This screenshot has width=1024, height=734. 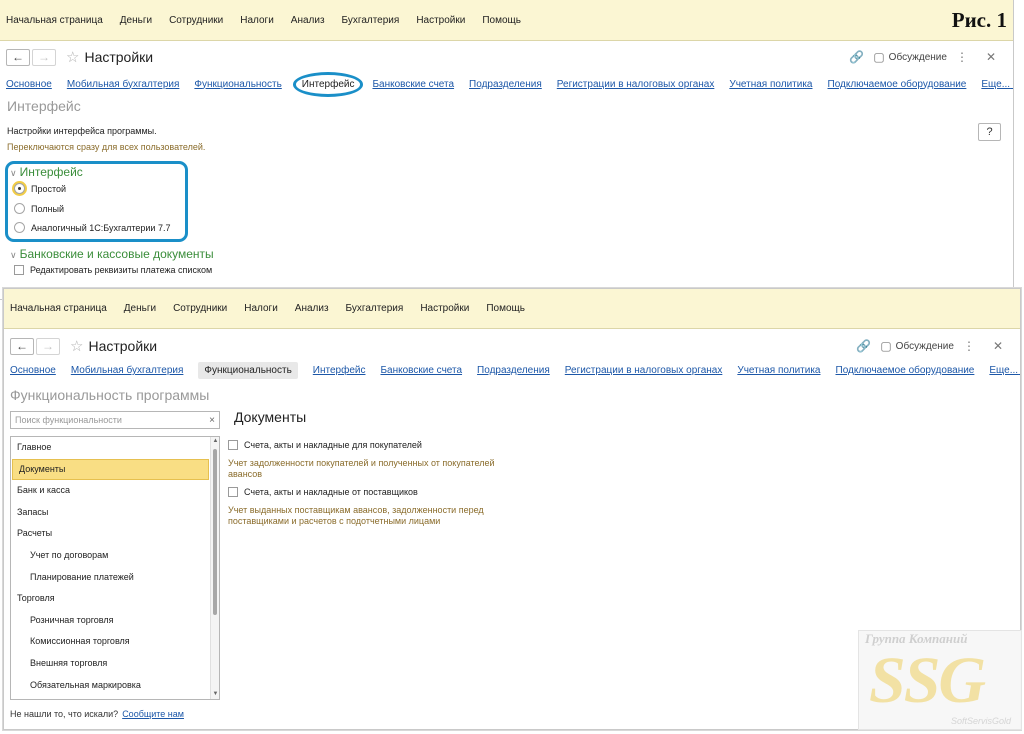 What do you see at coordinates (92, 227) in the screenshot?
I see `radio-classic-77: Аналогичный 1С:Бухгалтерии 7.7` at bounding box center [92, 227].